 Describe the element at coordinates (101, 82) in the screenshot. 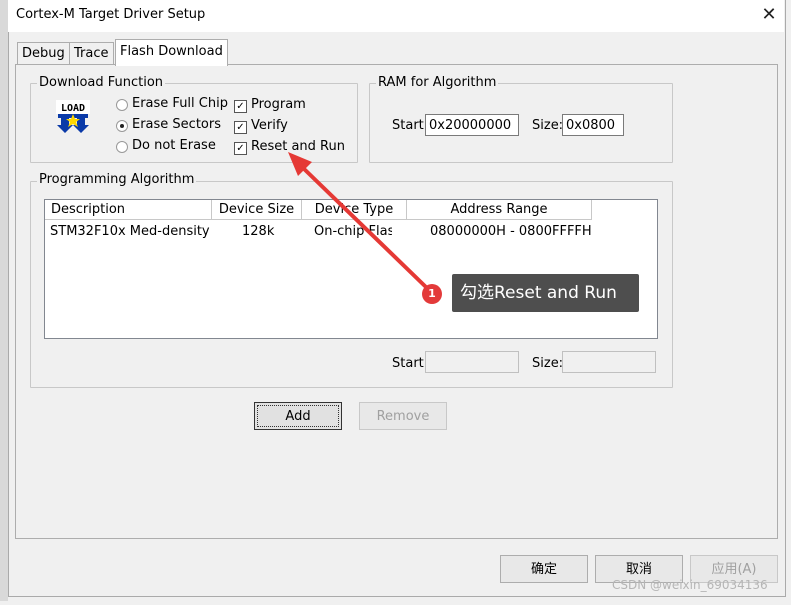

I see `download-function-legend: Download Function` at that location.